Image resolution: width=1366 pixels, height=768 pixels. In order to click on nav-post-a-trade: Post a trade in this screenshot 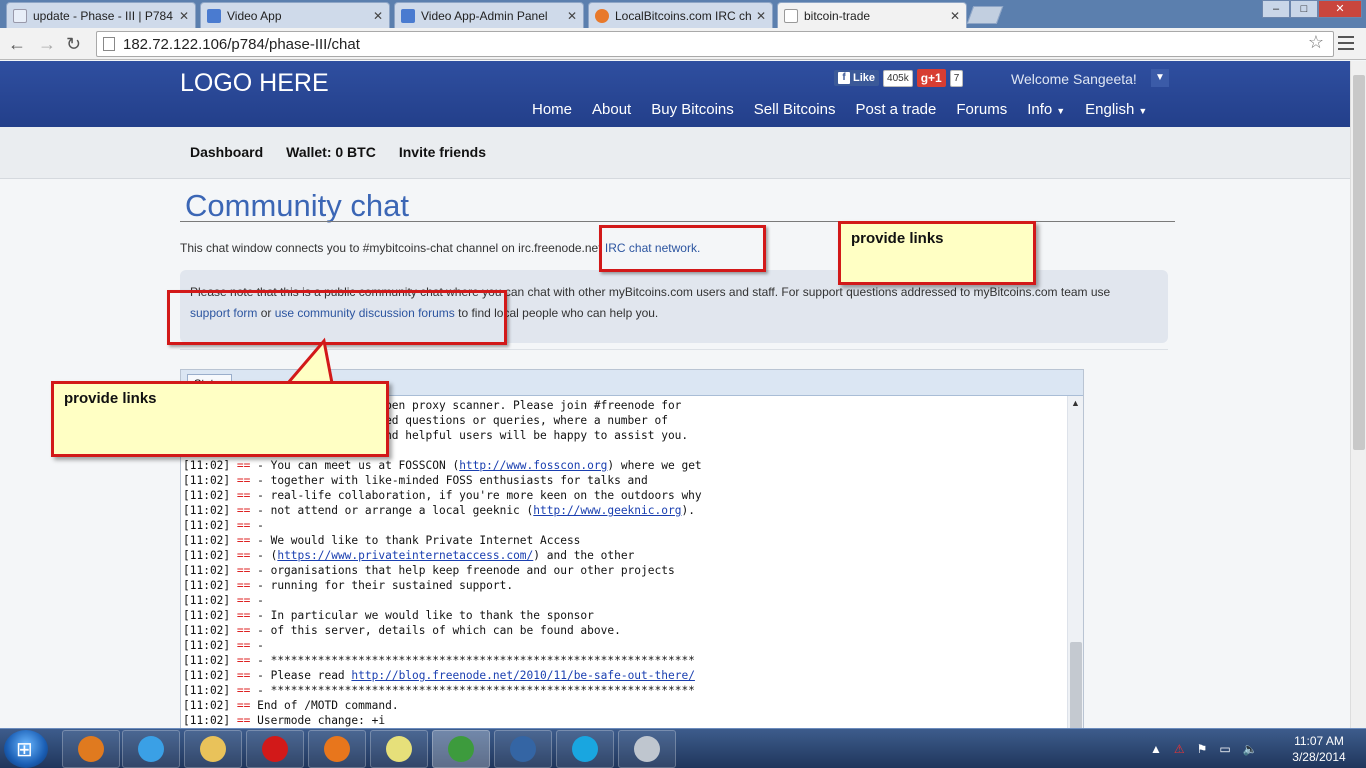, I will do `click(895, 109)`.